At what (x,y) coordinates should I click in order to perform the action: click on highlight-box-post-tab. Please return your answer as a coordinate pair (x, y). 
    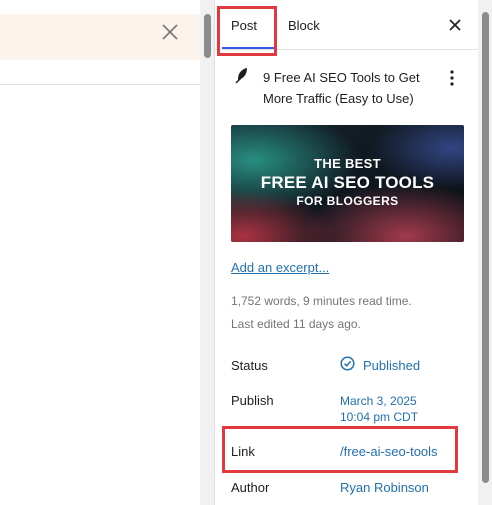
    Looking at the image, I should click on (247, 31).